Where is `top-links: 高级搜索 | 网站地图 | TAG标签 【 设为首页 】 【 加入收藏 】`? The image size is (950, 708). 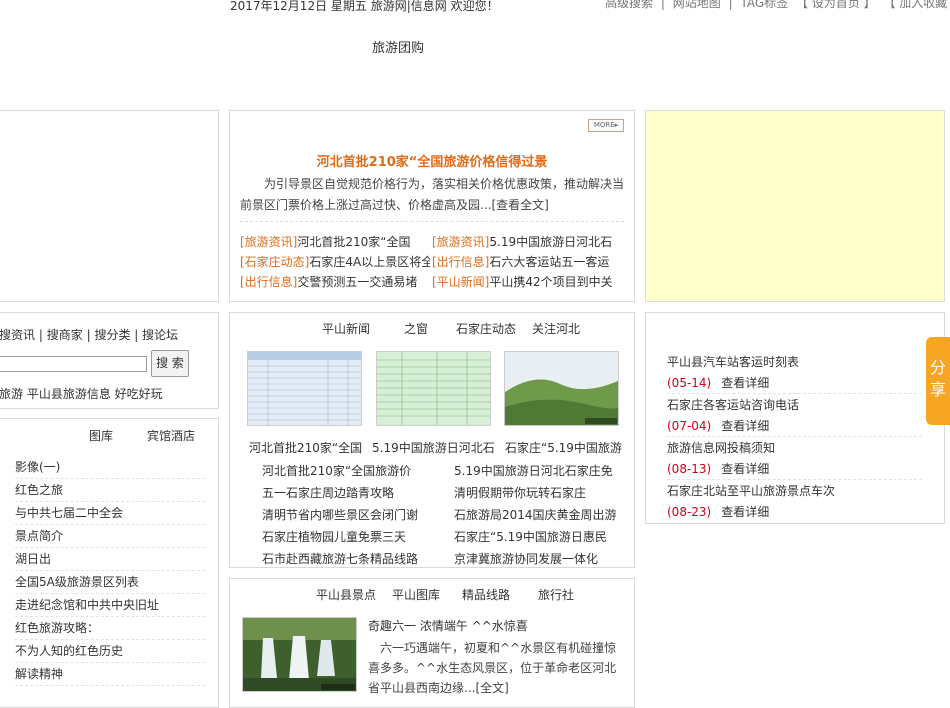 top-links: 高级搜索 | 网站地图 | TAG标签 【 设为首页 】 【 加入收藏 】 is located at coordinates (777, 5).